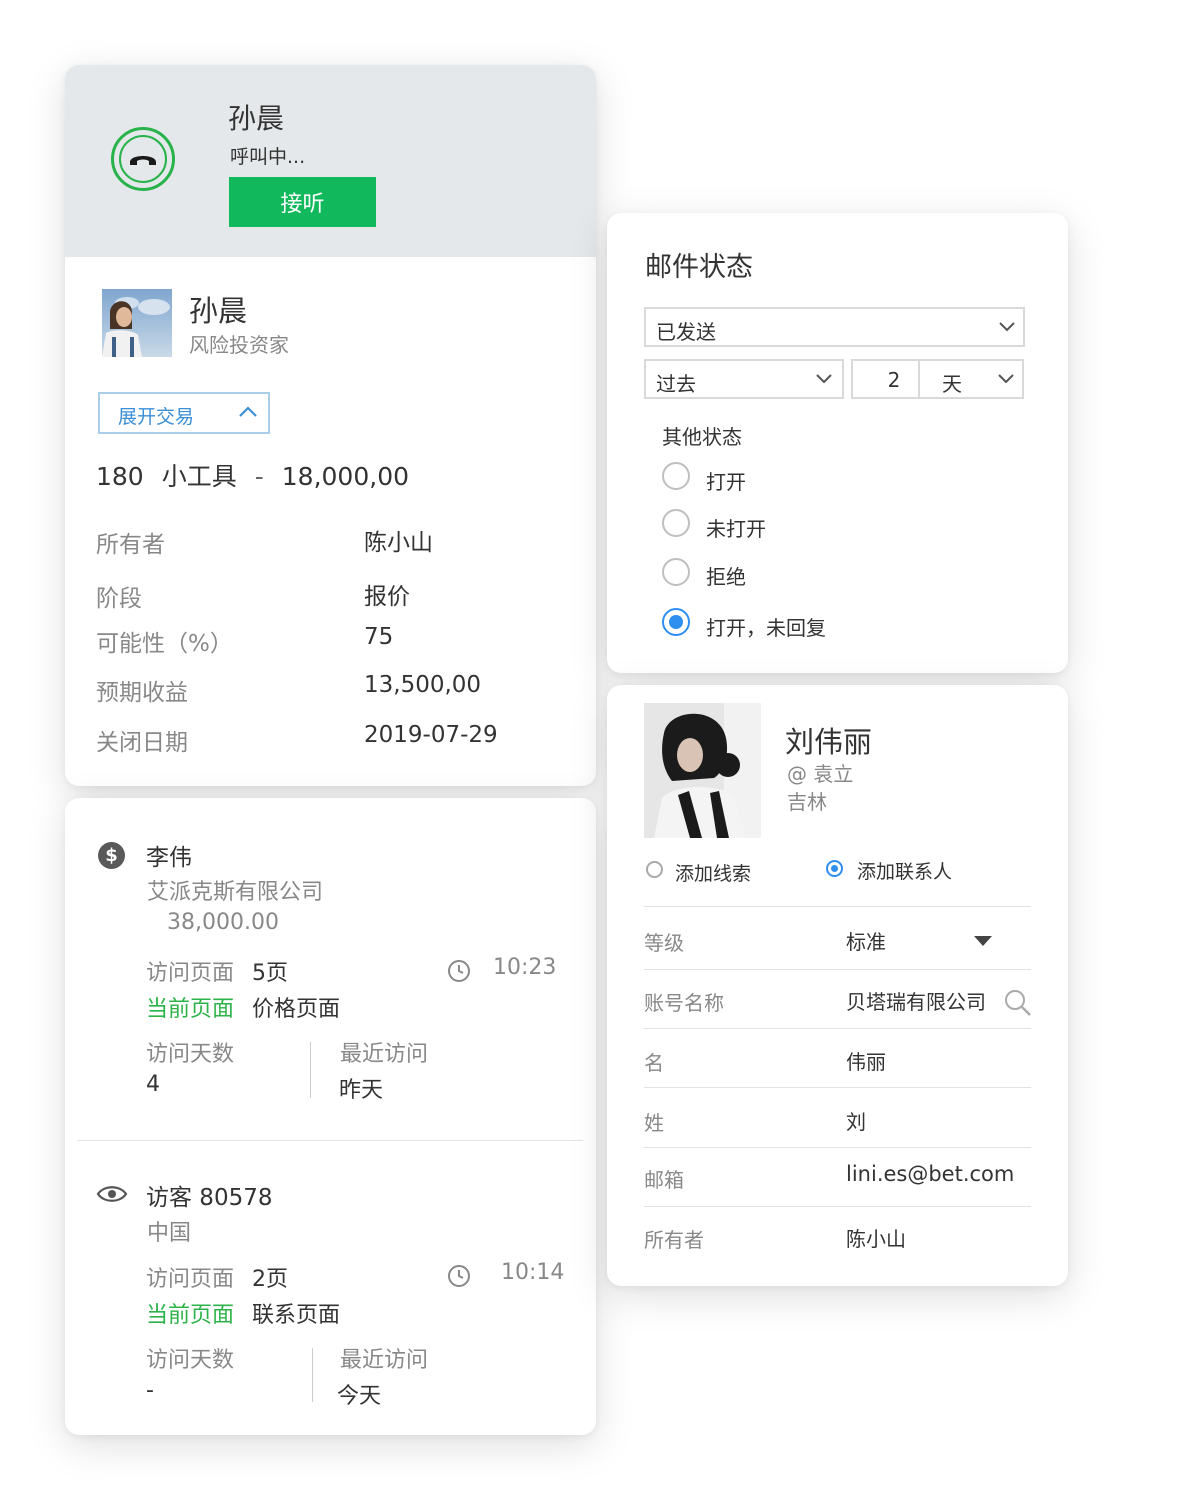 This screenshot has width=1197, height=1500. I want to click on radio-rejected, so click(676, 572).